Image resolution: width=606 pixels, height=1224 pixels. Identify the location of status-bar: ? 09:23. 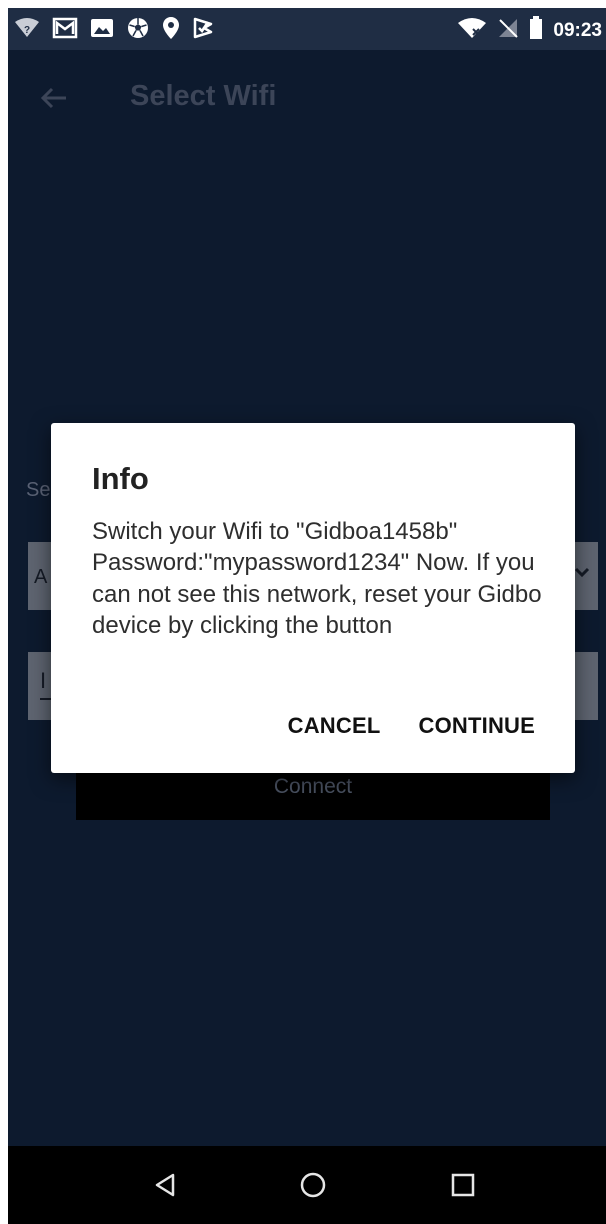
(307, 29).